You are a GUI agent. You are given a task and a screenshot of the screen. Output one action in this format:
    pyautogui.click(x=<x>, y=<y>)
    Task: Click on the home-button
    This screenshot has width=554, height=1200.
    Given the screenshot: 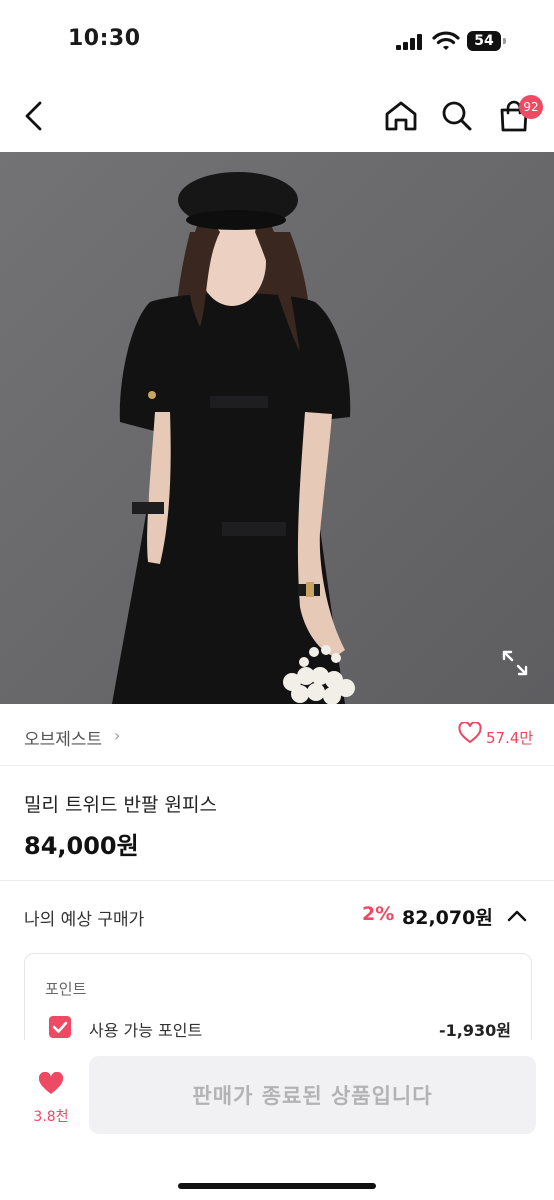 What is the action you would take?
    pyautogui.click(x=401, y=116)
    